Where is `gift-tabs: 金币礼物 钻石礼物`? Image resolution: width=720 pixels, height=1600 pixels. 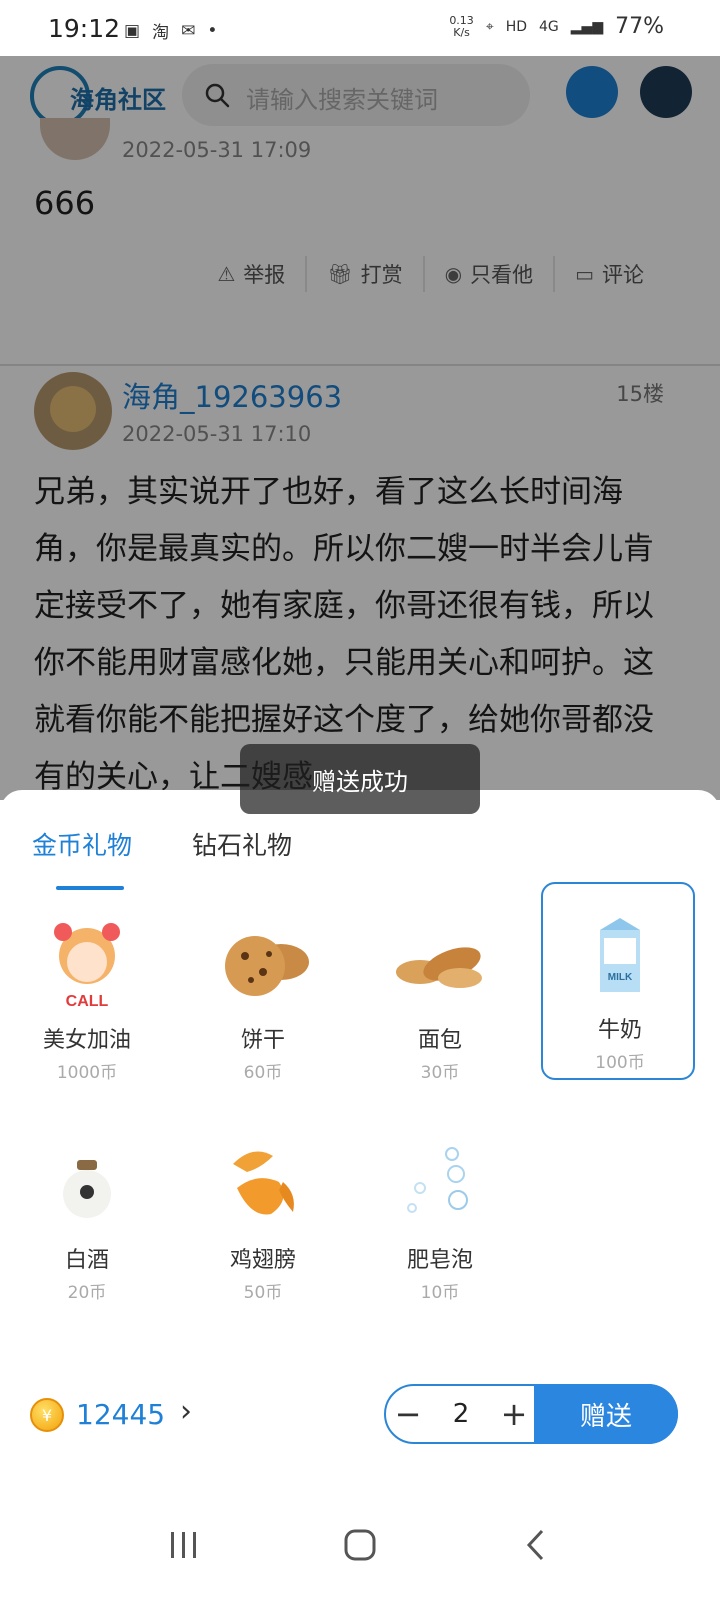 gift-tabs: 金币礼物 钻石礼物 is located at coordinates (162, 858).